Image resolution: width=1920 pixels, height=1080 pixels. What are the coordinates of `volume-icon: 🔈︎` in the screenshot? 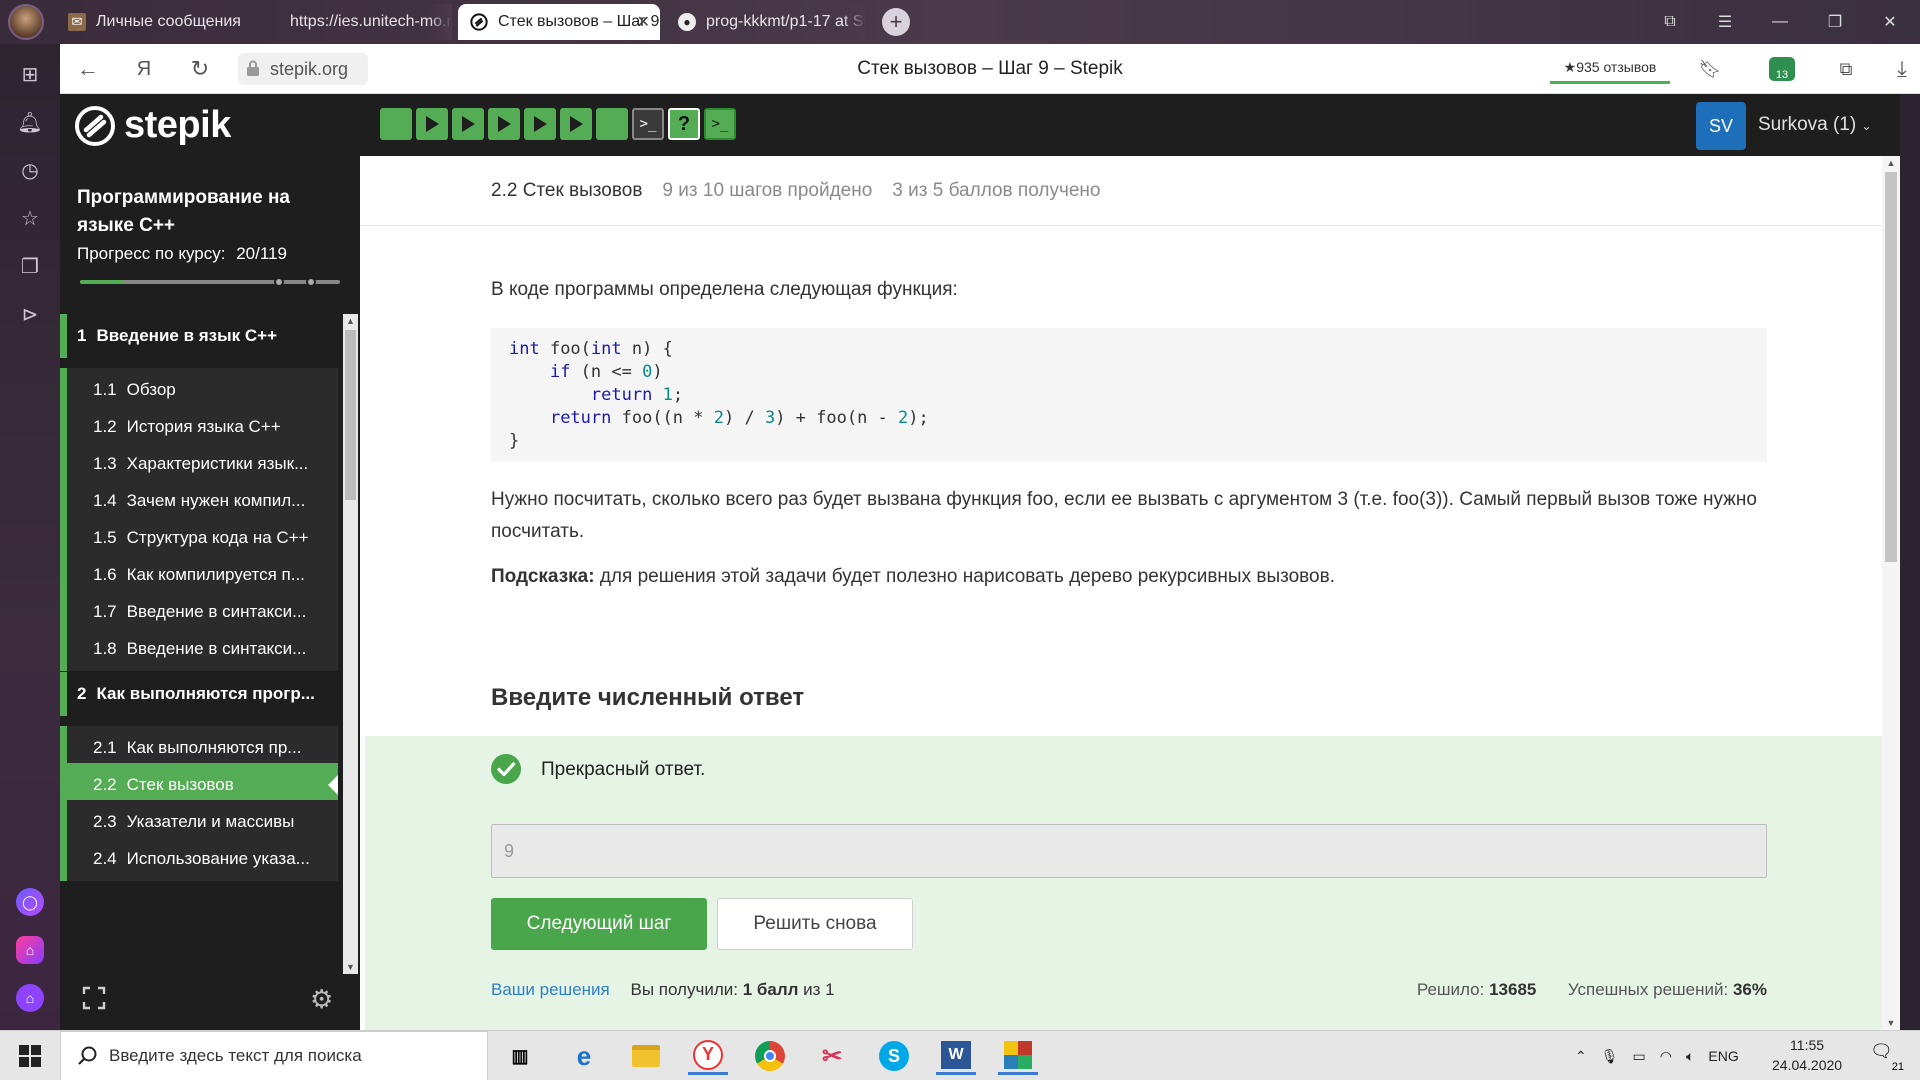 It's located at (1690, 1056).